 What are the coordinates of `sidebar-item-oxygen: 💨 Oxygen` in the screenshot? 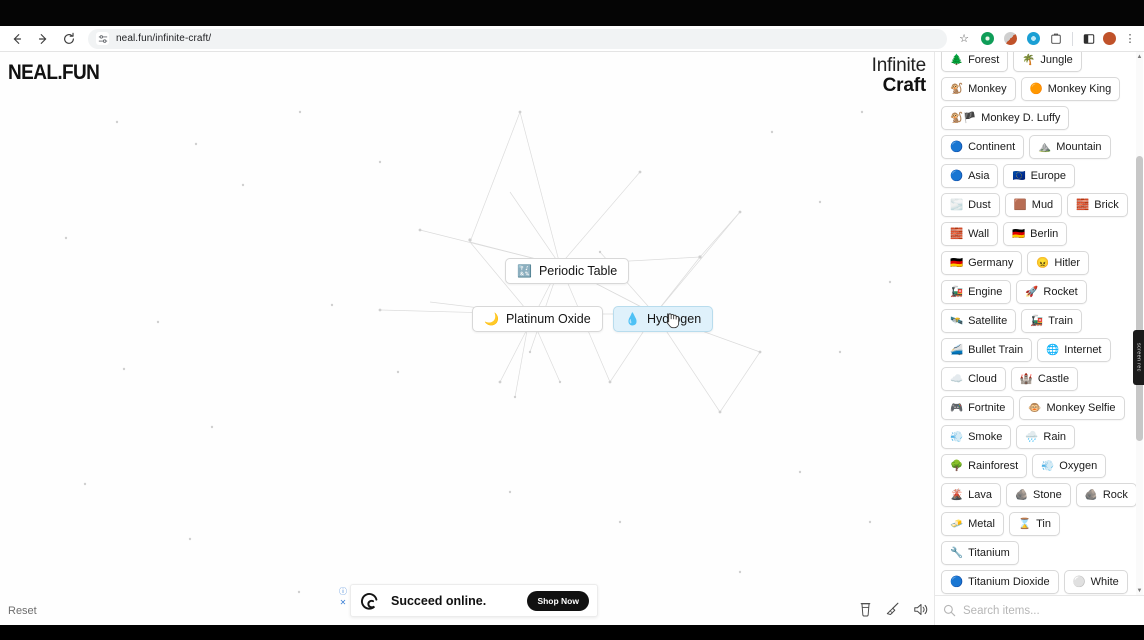 It's located at (1069, 466).